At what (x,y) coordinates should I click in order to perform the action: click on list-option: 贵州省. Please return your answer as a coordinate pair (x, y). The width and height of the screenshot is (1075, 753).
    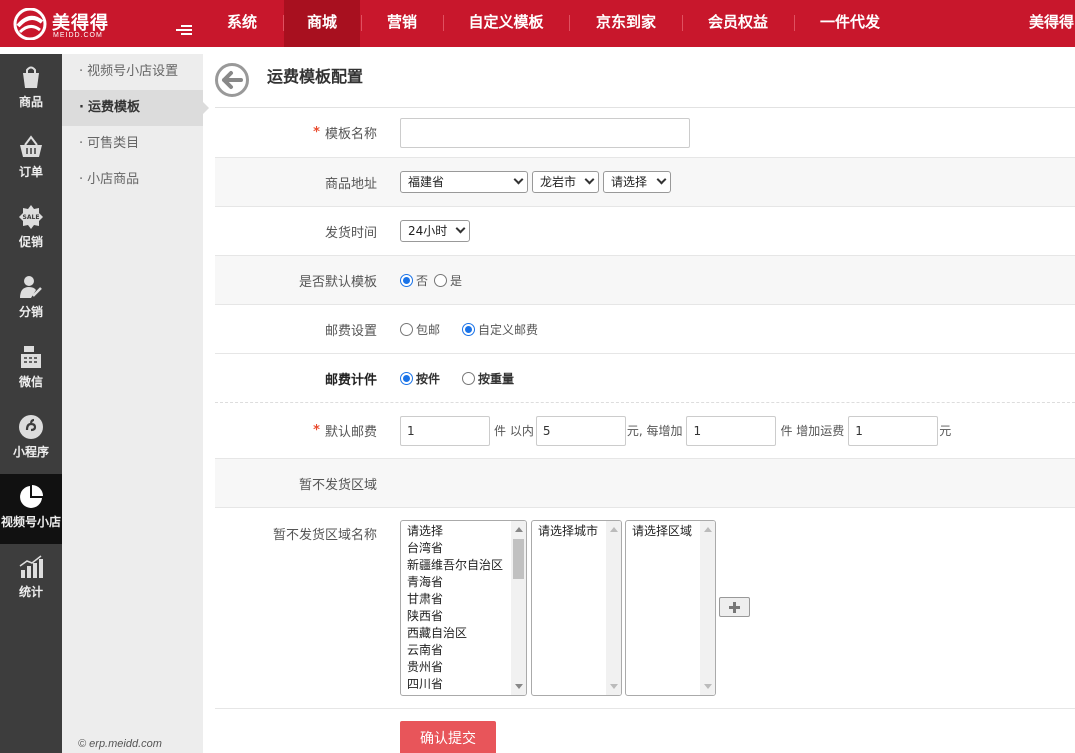
    Looking at the image, I should click on (463, 667).